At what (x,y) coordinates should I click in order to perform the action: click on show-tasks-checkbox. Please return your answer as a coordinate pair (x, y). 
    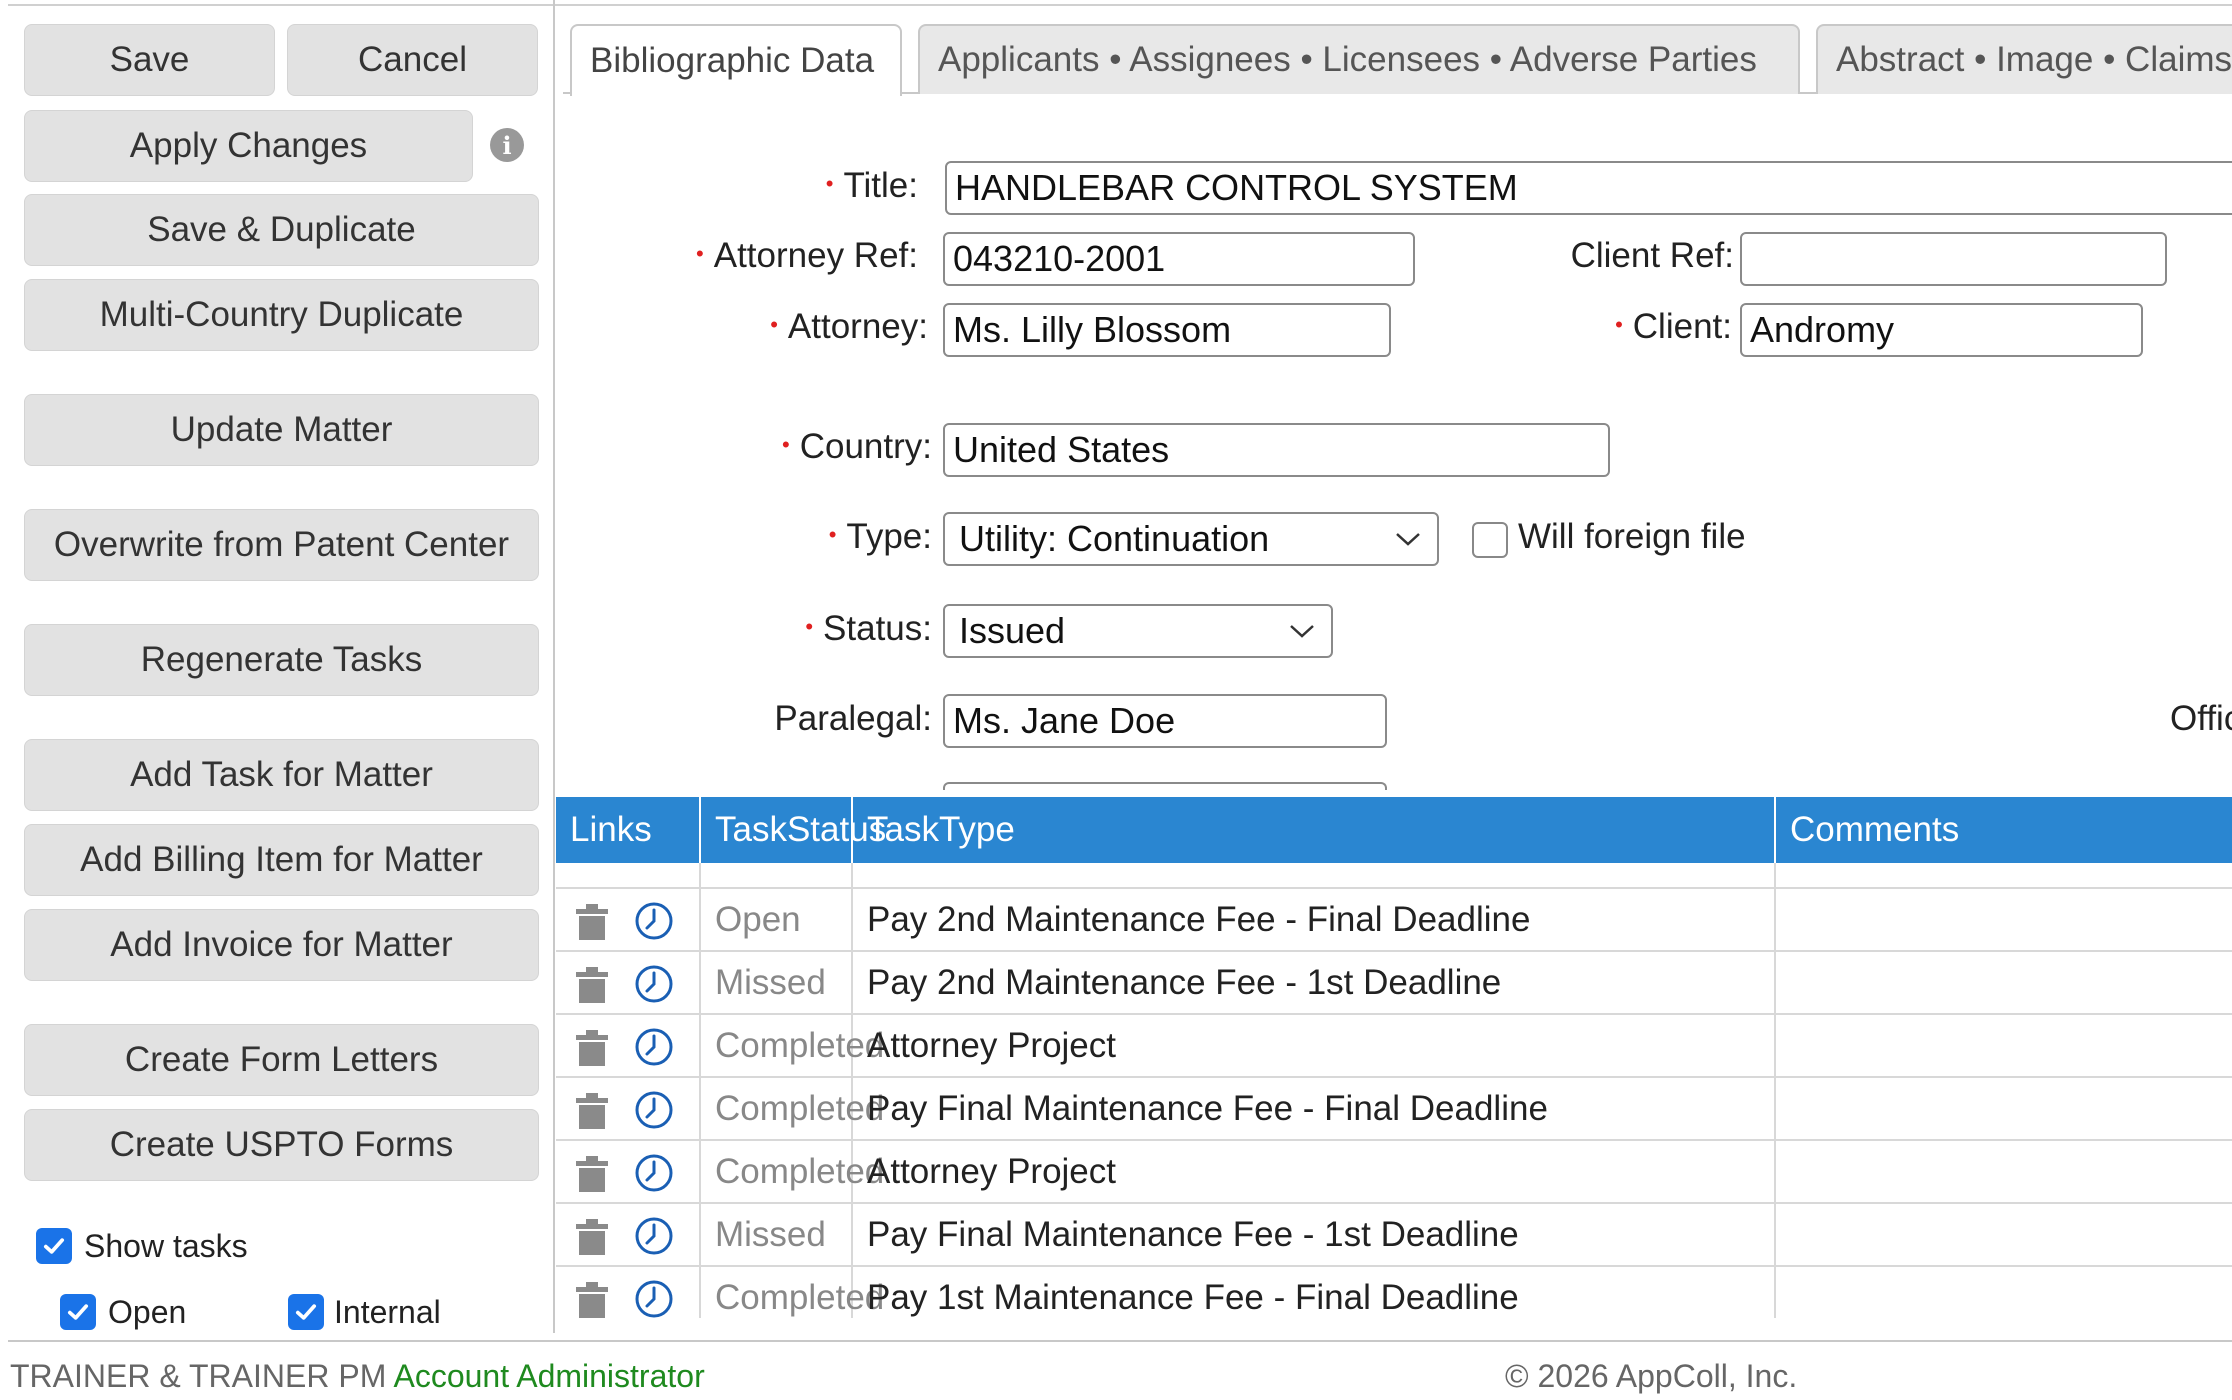
    Looking at the image, I should click on (54, 1246).